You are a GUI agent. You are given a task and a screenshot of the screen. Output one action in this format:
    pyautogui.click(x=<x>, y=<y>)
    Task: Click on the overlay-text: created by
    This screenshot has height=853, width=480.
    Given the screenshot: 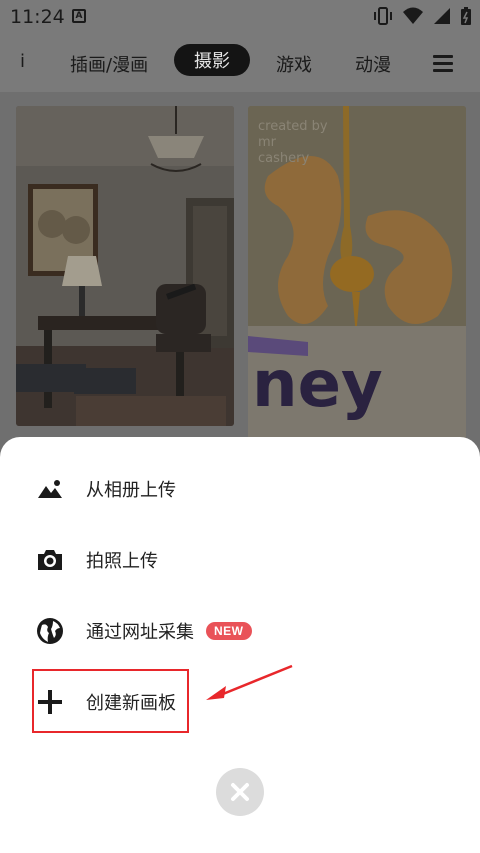 What is the action you would take?
    pyautogui.click(x=293, y=126)
    